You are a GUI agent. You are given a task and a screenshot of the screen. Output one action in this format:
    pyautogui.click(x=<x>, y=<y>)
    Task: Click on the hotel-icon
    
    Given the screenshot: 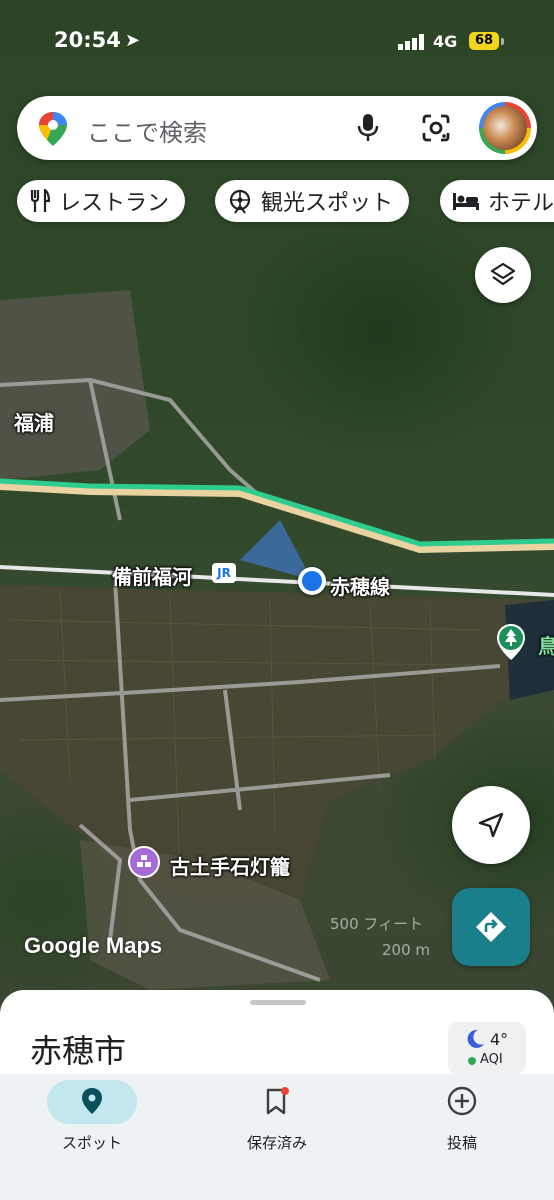 What is the action you would take?
    pyautogui.click(x=466, y=201)
    